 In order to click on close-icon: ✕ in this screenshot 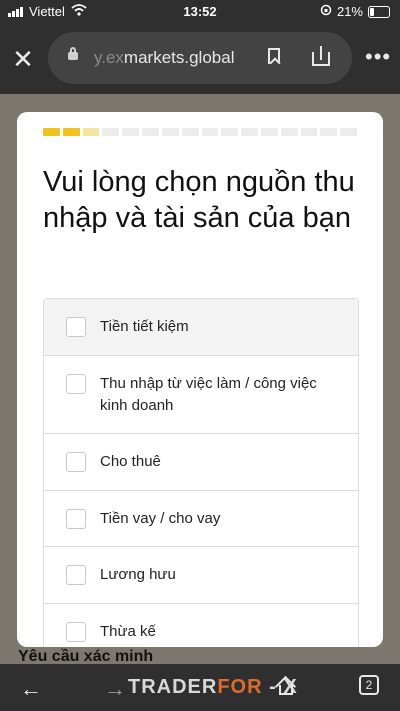, I will do `click(23, 59)`.